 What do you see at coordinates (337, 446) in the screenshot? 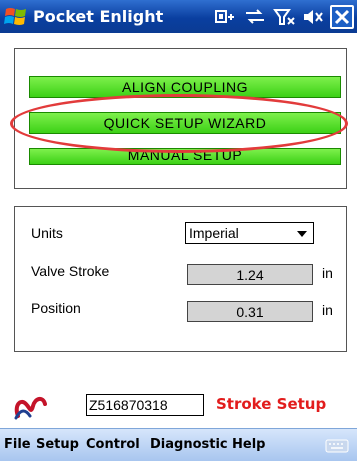
I see `keyboard-icon` at bounding box center [337, 446].